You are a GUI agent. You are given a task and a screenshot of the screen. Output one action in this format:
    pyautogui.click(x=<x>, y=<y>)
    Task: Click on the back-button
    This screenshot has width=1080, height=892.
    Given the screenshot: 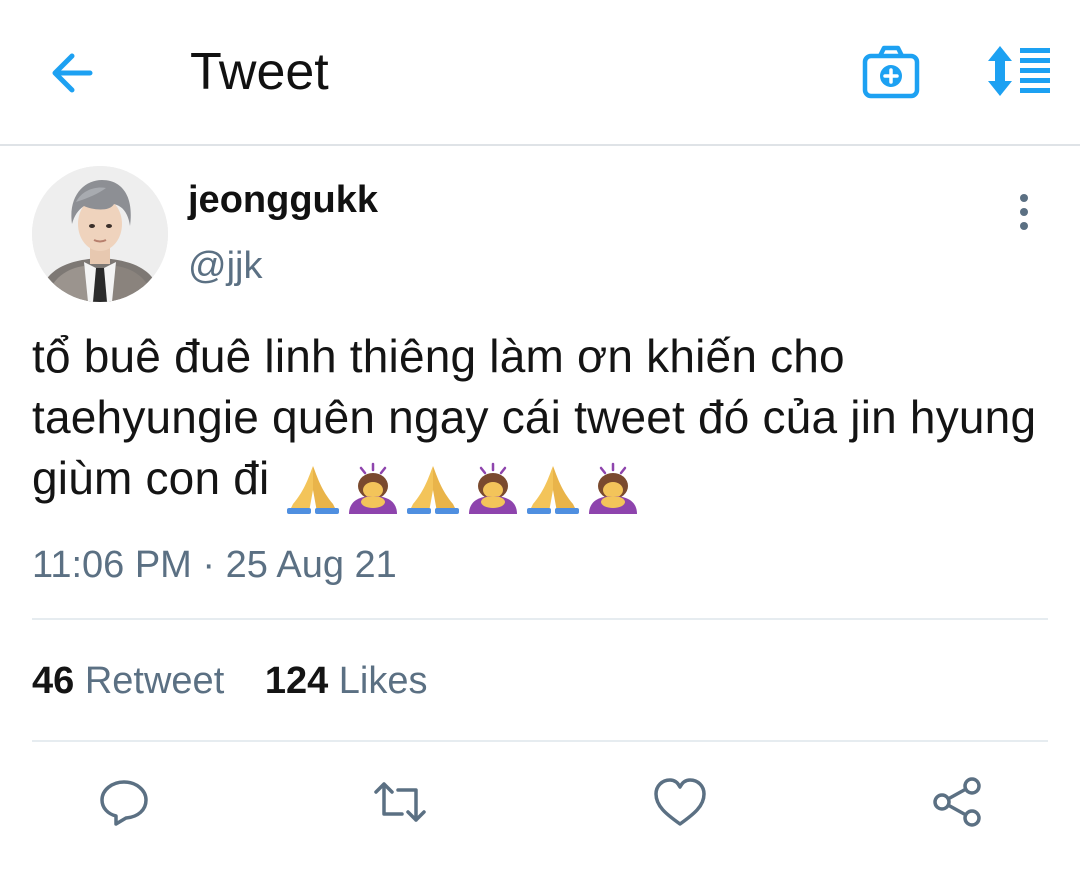 What is the action you would take?
    pyautogui.click(x=73, y=73)
    